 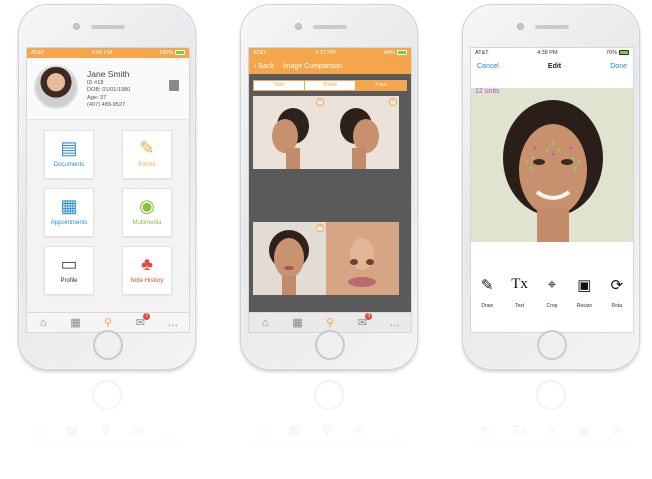 I want to click on draw-tool: ✎ Draw, so click(x=487, y=294).